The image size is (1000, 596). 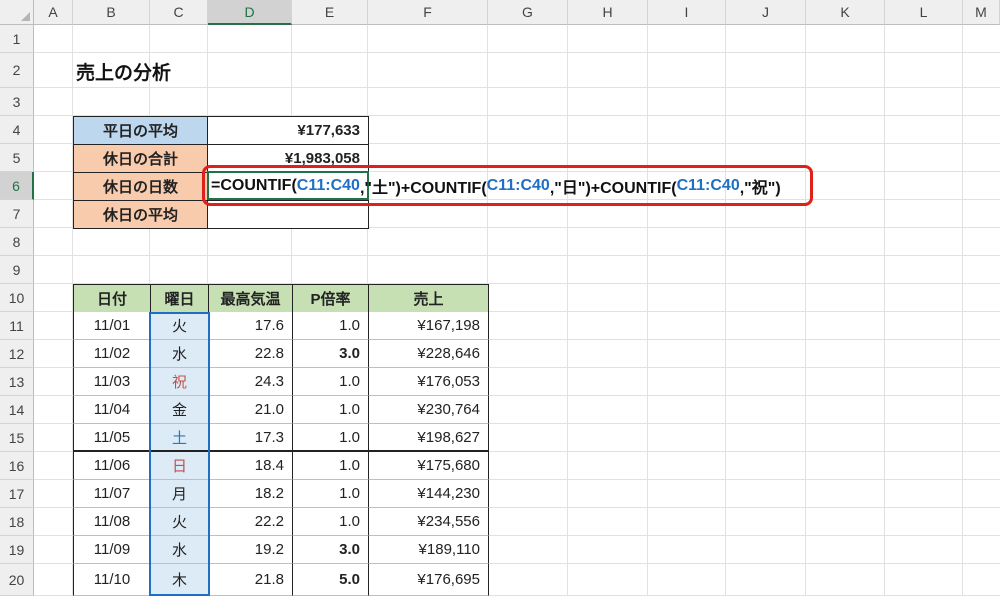 I want to click on summary-label-weekday-avg: 平日の平均, so click(x=140, y=130).